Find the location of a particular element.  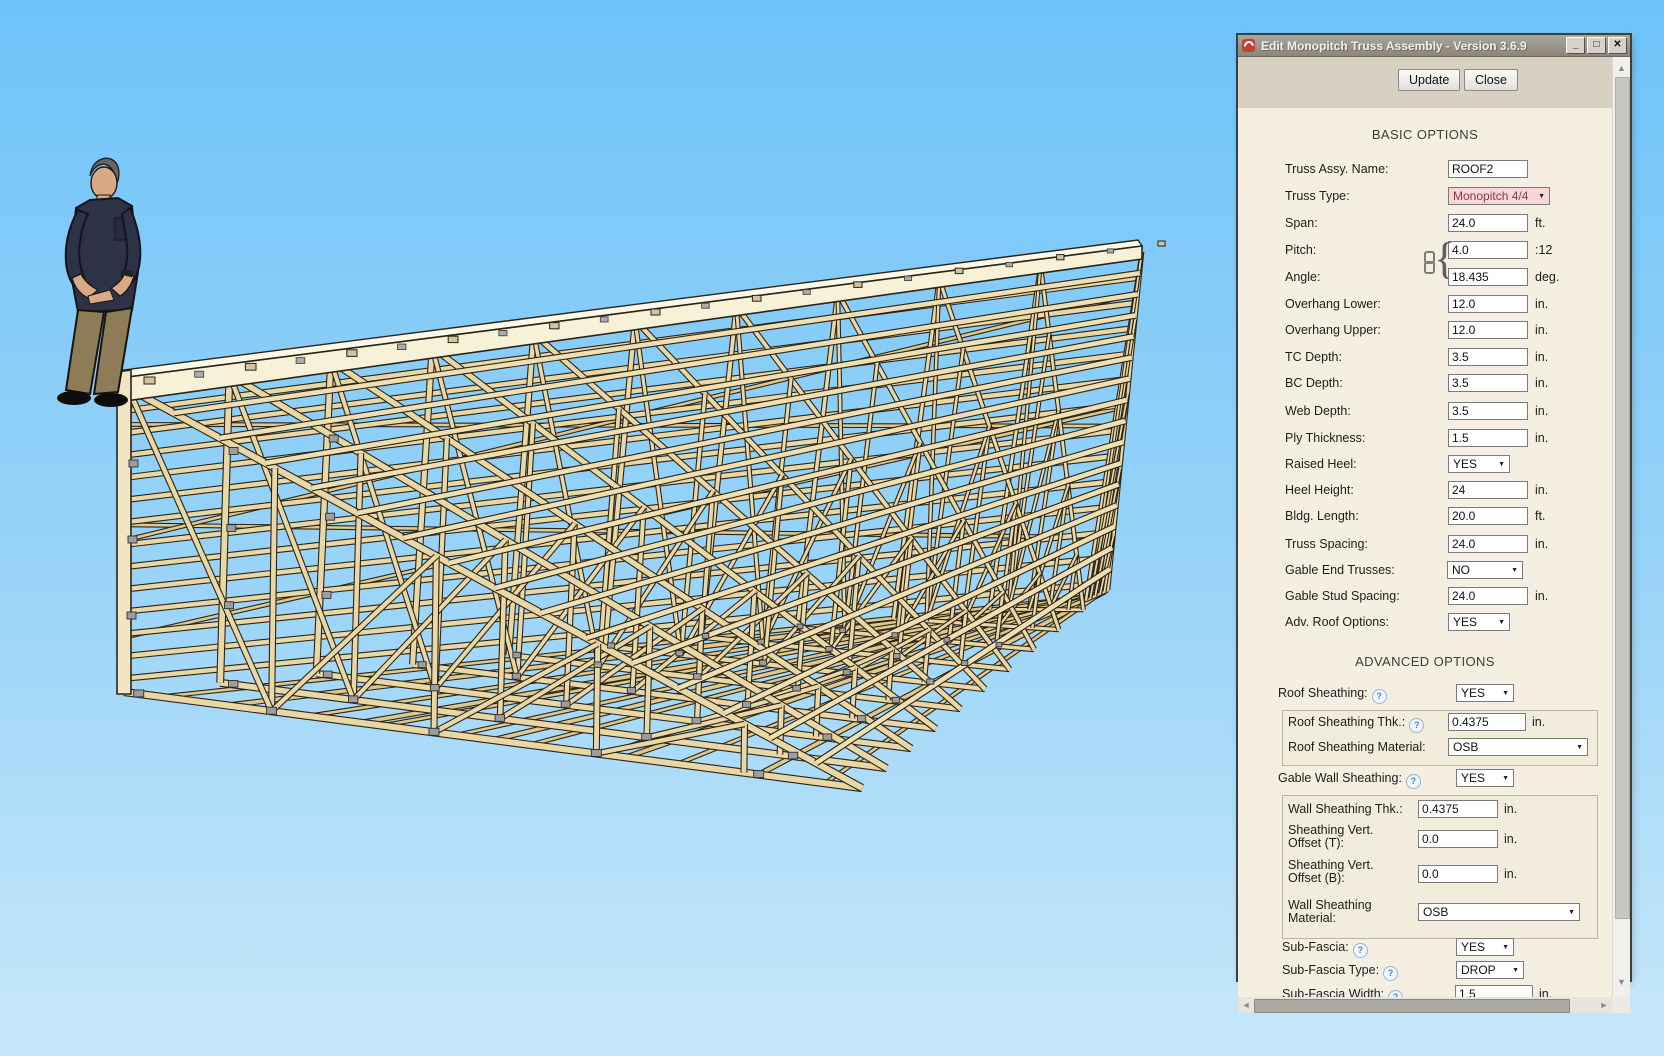

field-label-gable-wall-sheathing: Gable Wall Sheathing:? is located at coordinates (1349, 780).